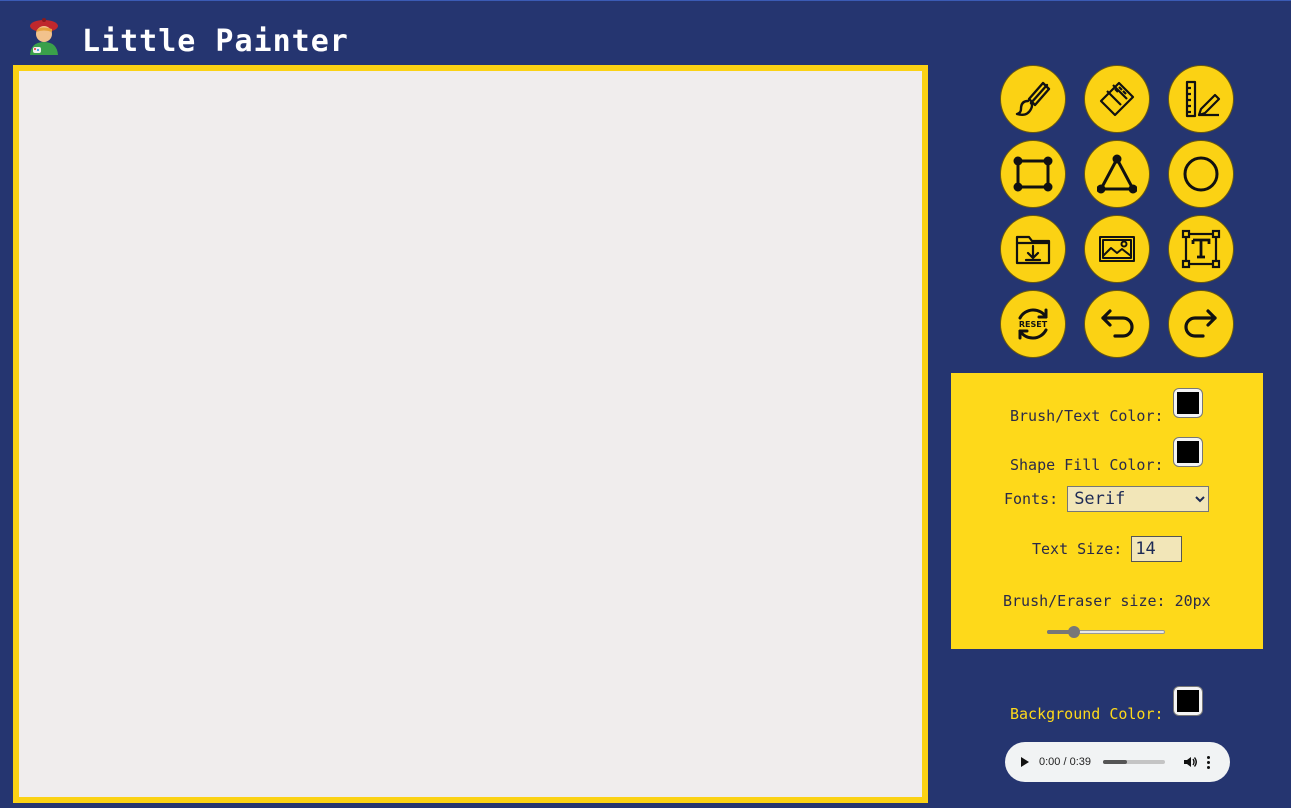 The width and height of the screenshot is (1291, 808). Describe the element at coordinates (1106, 452) in the screenshot. I see `shape-fill-color-row: Shape Fill Color:` at that location.